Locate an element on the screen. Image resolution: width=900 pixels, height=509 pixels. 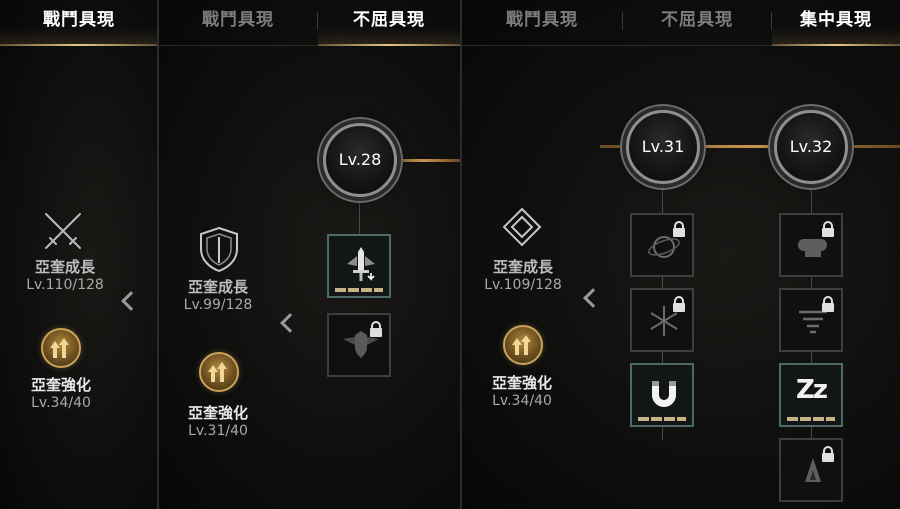
growth-stat: 亞奎成長 Lv.99/128 is located at coordinates (218, 294).